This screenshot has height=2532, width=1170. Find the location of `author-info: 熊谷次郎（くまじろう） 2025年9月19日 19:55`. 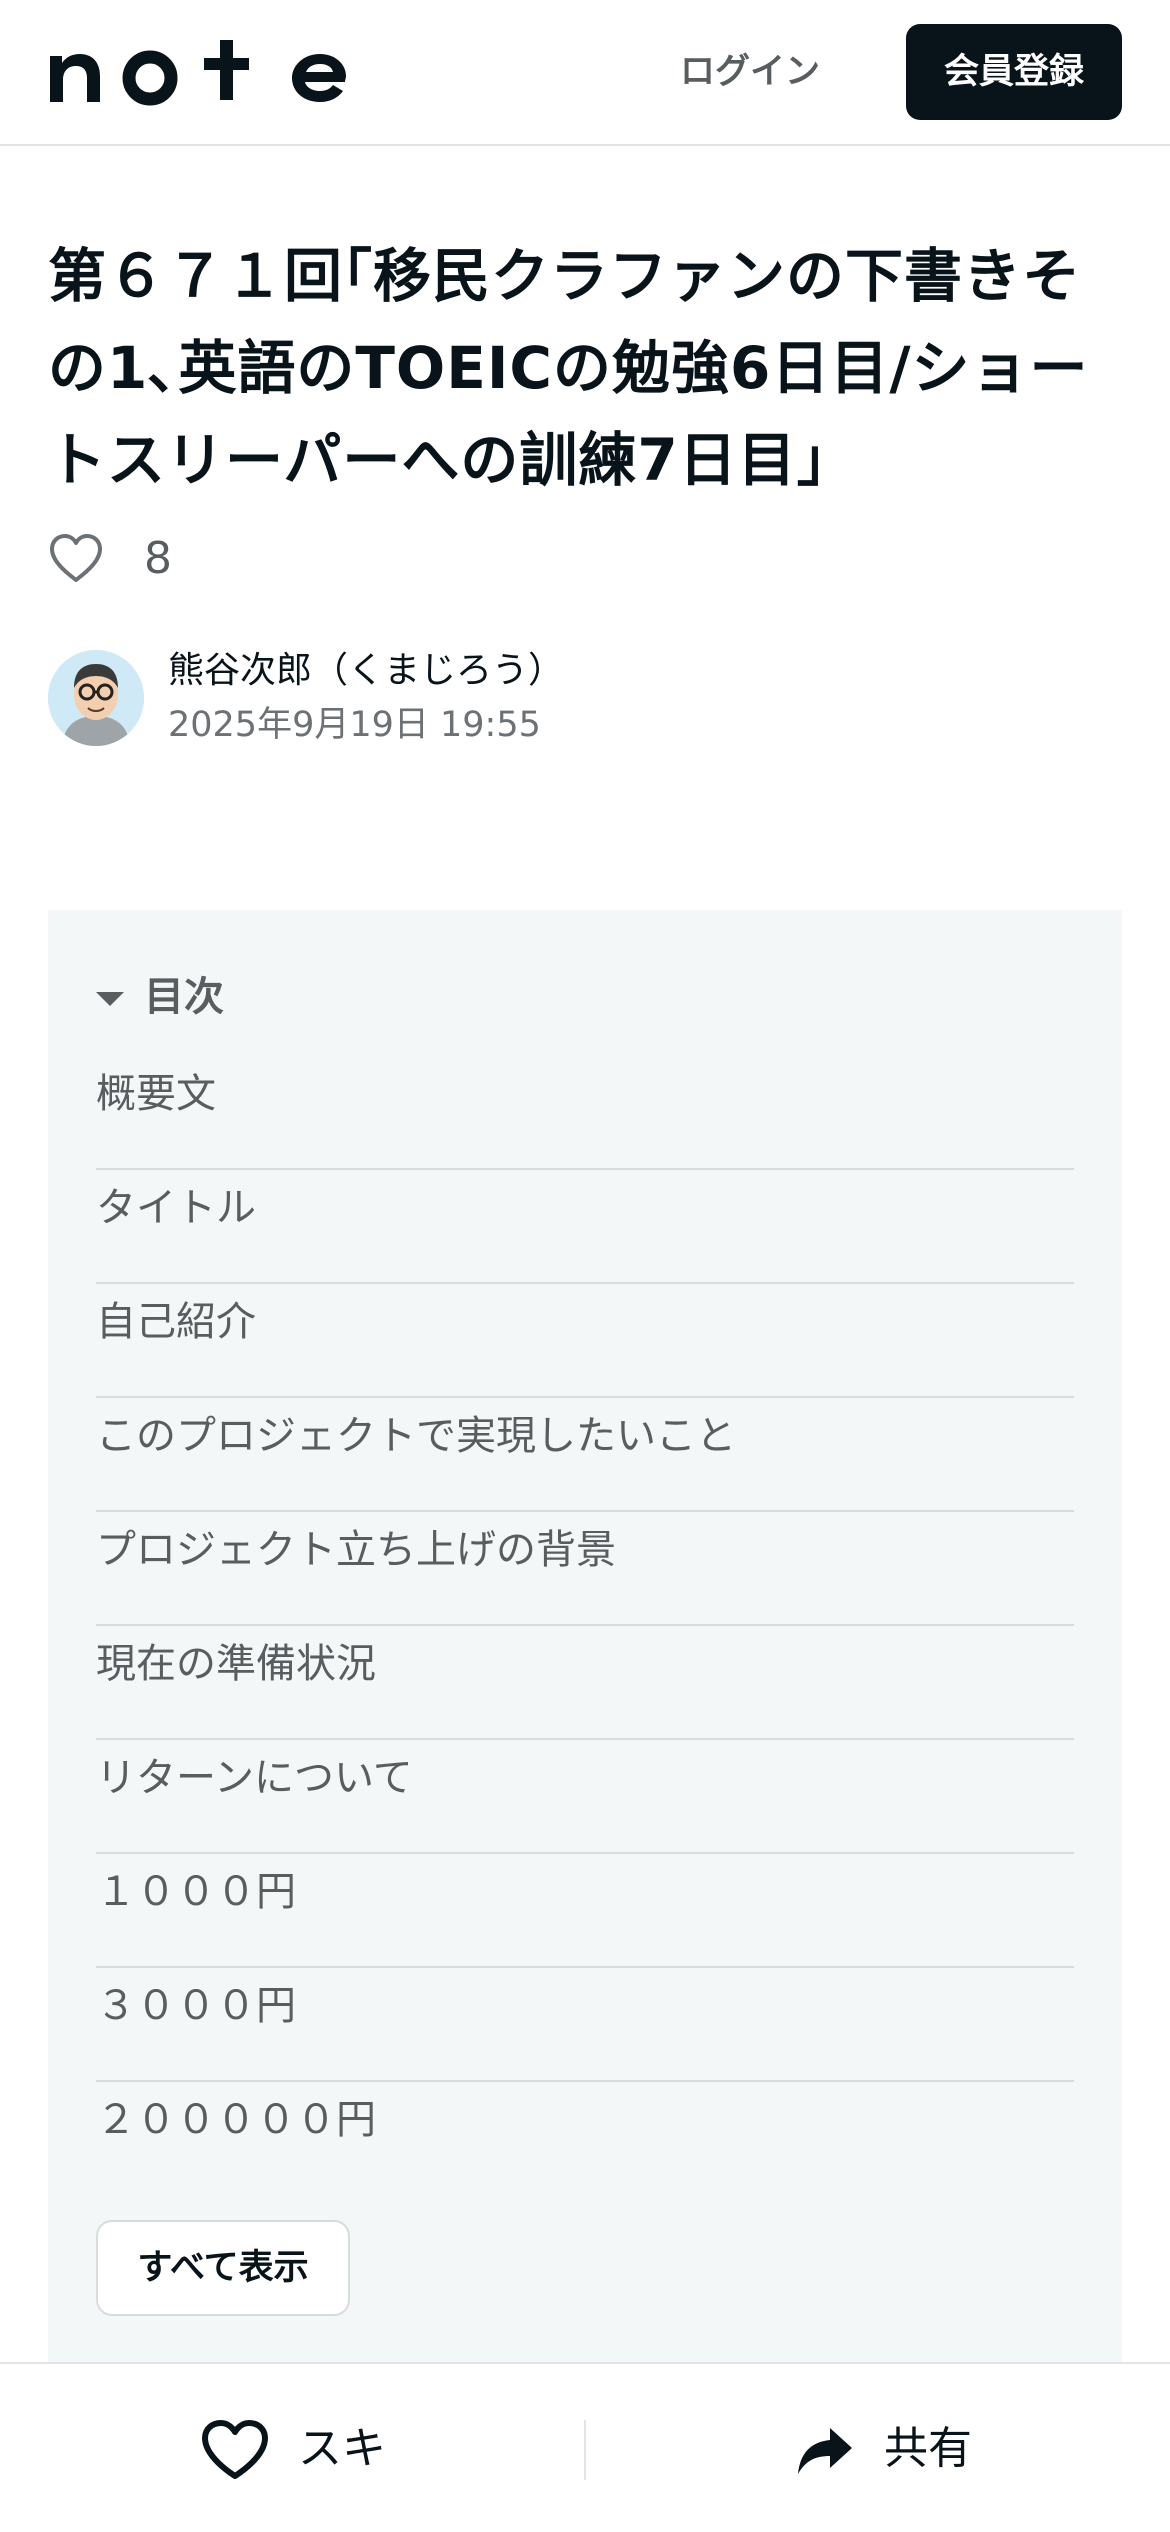

author-info: 熊谷次郎（くまじろう） 2025年9月19日 19:55 is located at coordinates (398, 696).